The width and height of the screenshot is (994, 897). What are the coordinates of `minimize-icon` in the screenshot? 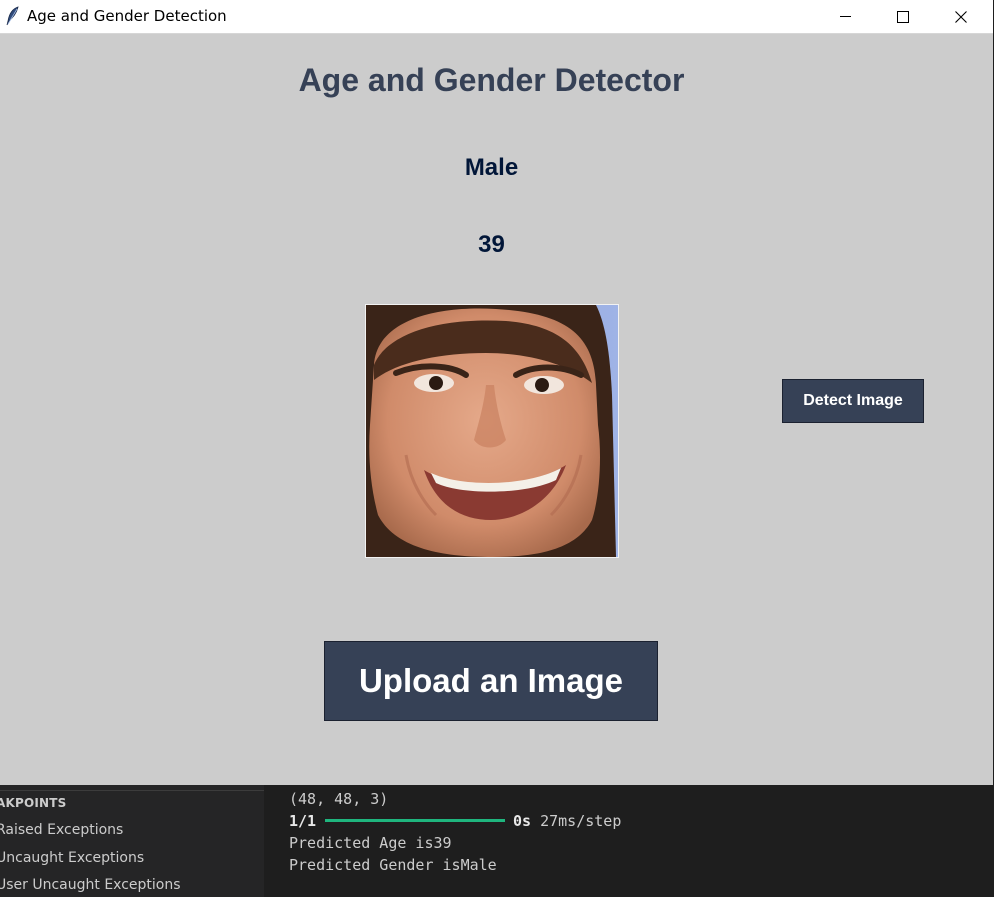 It's located at (845, 16).